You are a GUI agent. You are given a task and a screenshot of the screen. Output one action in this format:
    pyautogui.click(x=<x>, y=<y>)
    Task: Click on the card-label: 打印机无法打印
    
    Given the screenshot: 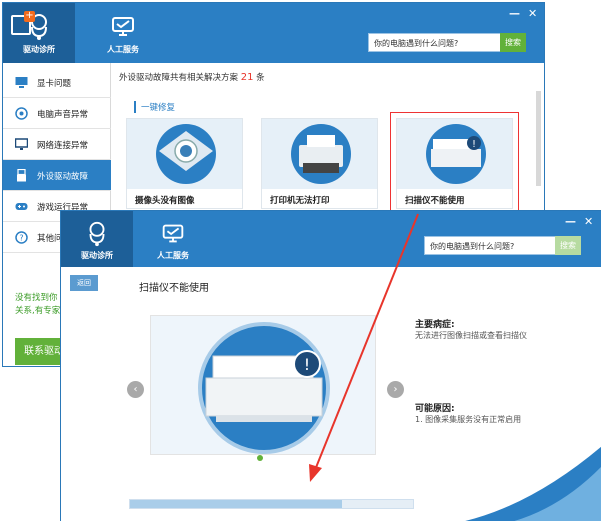 What is the action you would take?
    pyautogui.click(x=300, y=201)
    